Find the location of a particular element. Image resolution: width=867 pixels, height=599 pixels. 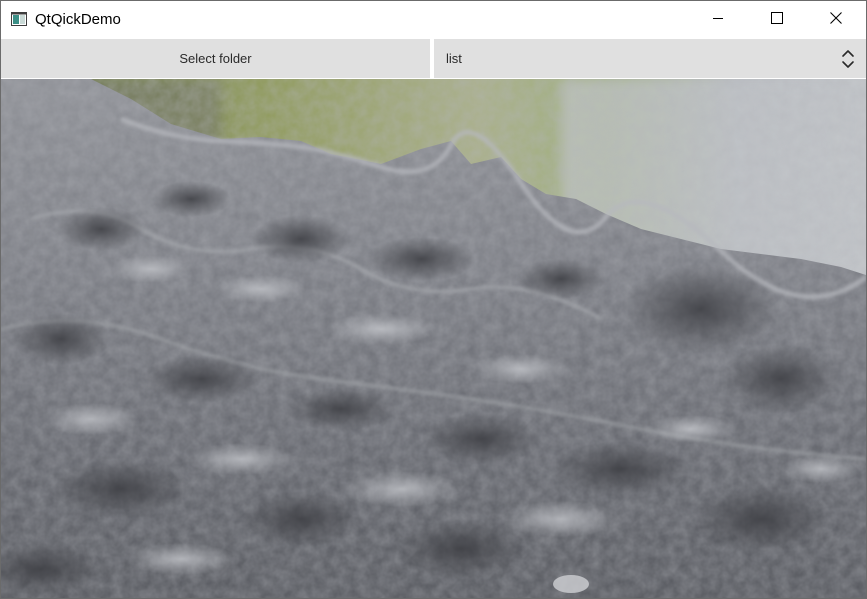

minimize-button is located at coordinates (718, 19).